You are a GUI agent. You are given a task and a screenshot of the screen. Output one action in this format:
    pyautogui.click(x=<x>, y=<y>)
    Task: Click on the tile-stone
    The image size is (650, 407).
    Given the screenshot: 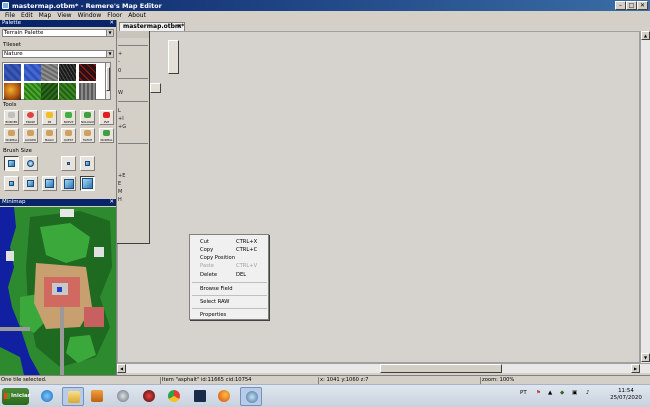 What is the action you would take?
    pyautogui.click(x=87, y=91)
    